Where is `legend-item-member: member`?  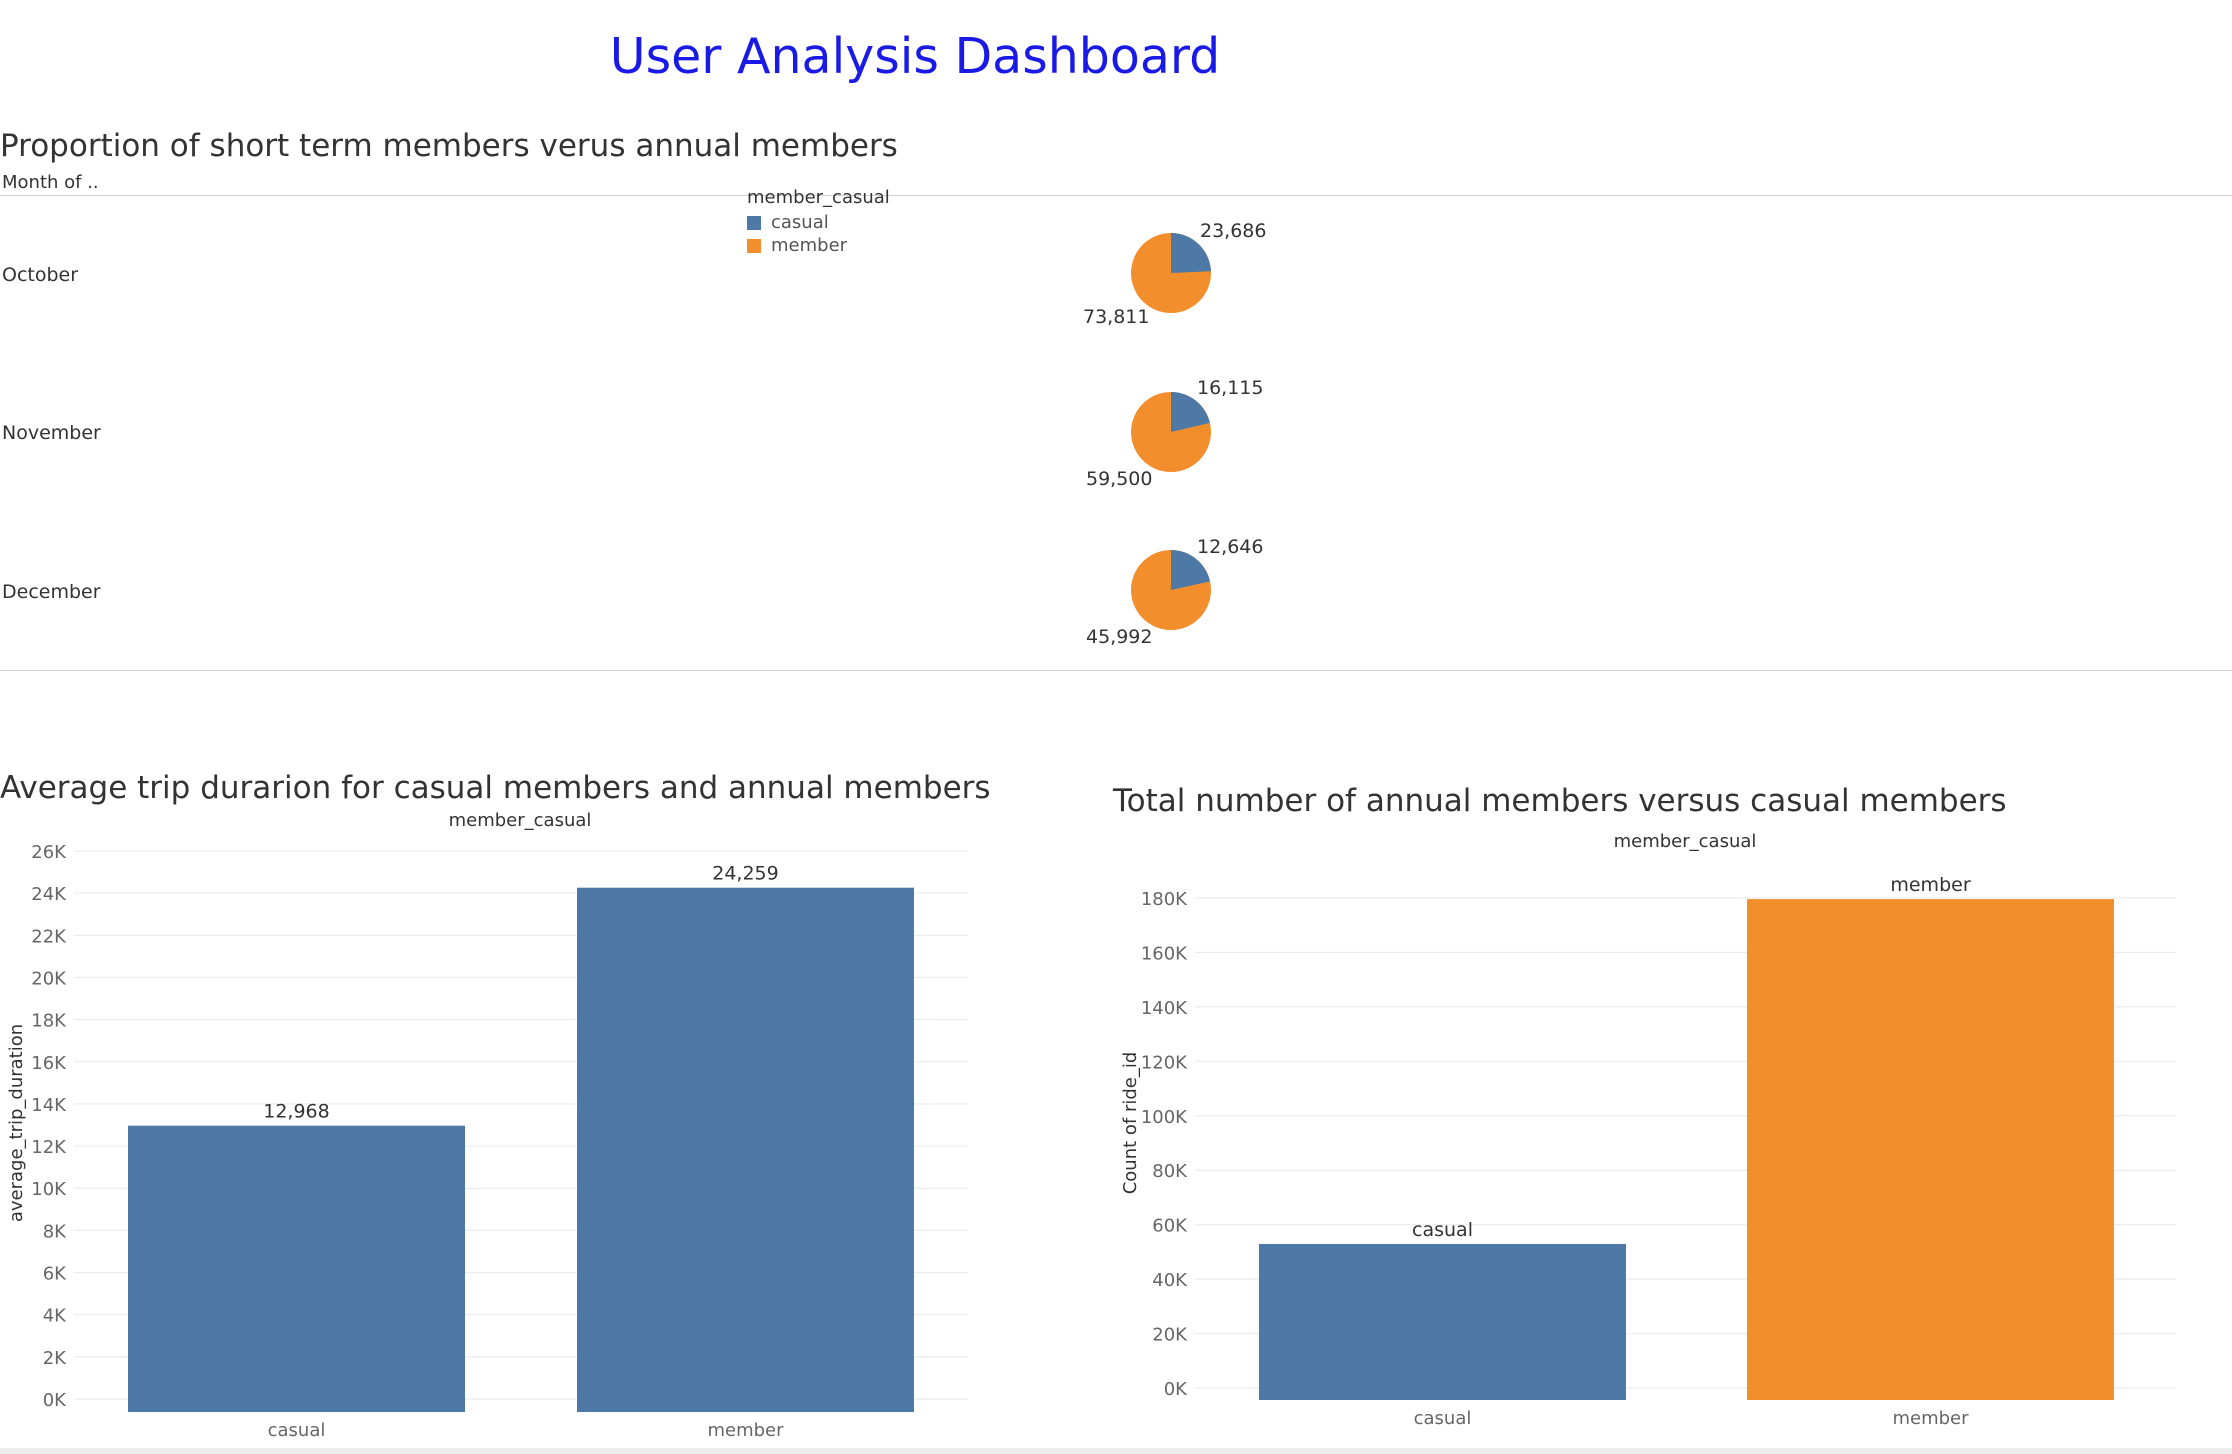 legend-item-member: member is located at coordinates (818, 245).